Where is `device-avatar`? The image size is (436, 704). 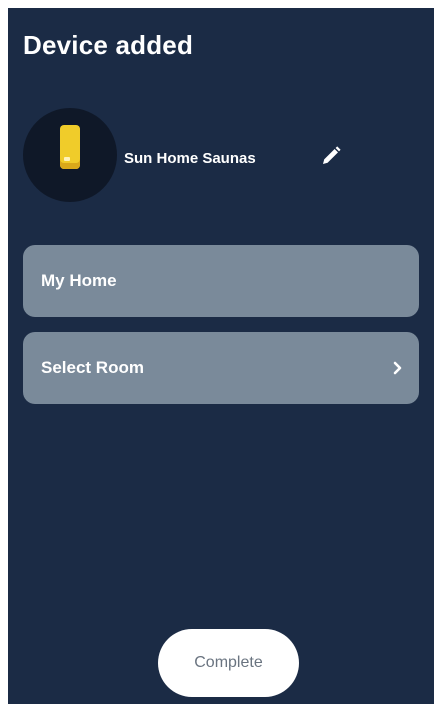 device-avatar is located at coordinates (70, 155).